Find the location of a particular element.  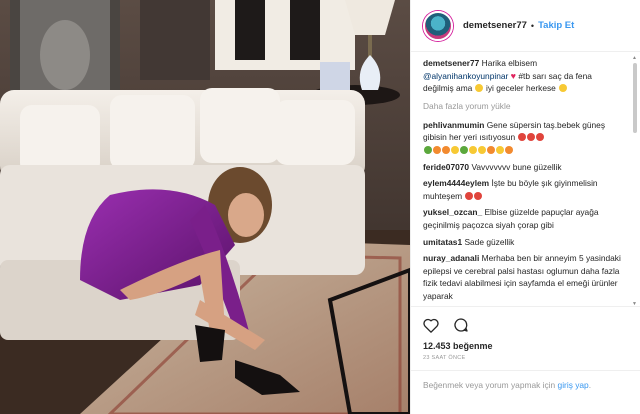

comment-username: nuray_adanali is located at coordinates (451, 258).